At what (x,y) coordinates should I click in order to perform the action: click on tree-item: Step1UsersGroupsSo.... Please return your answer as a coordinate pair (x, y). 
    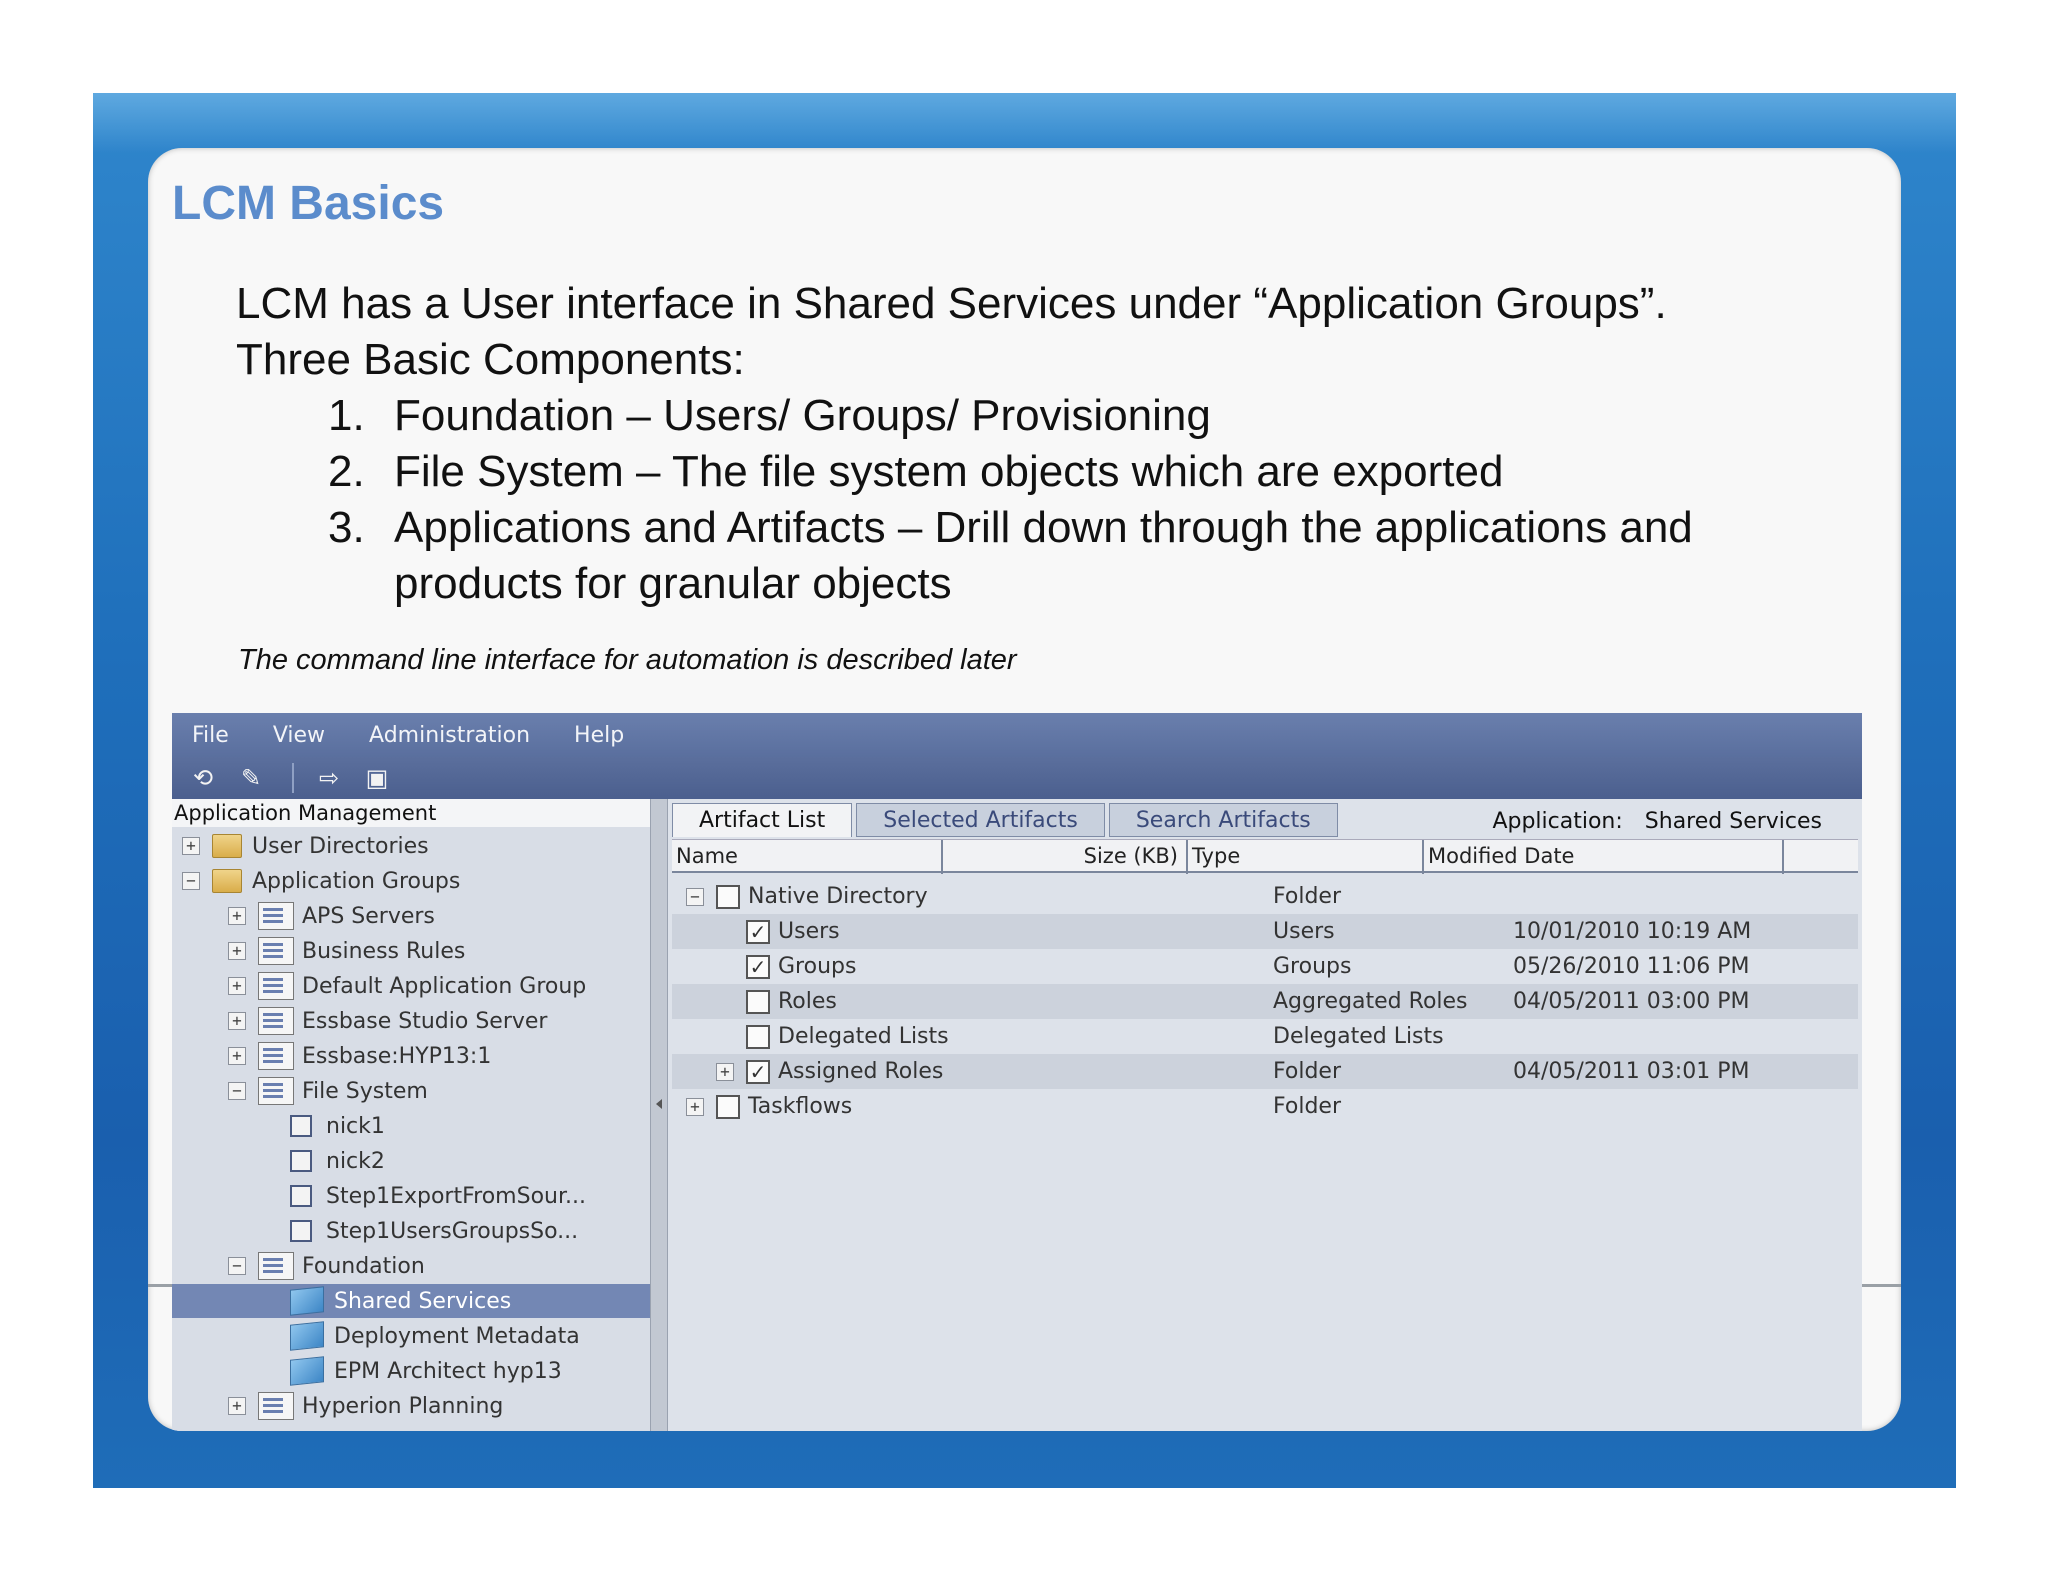
    Looking at the image, I should click on (434, 1231).